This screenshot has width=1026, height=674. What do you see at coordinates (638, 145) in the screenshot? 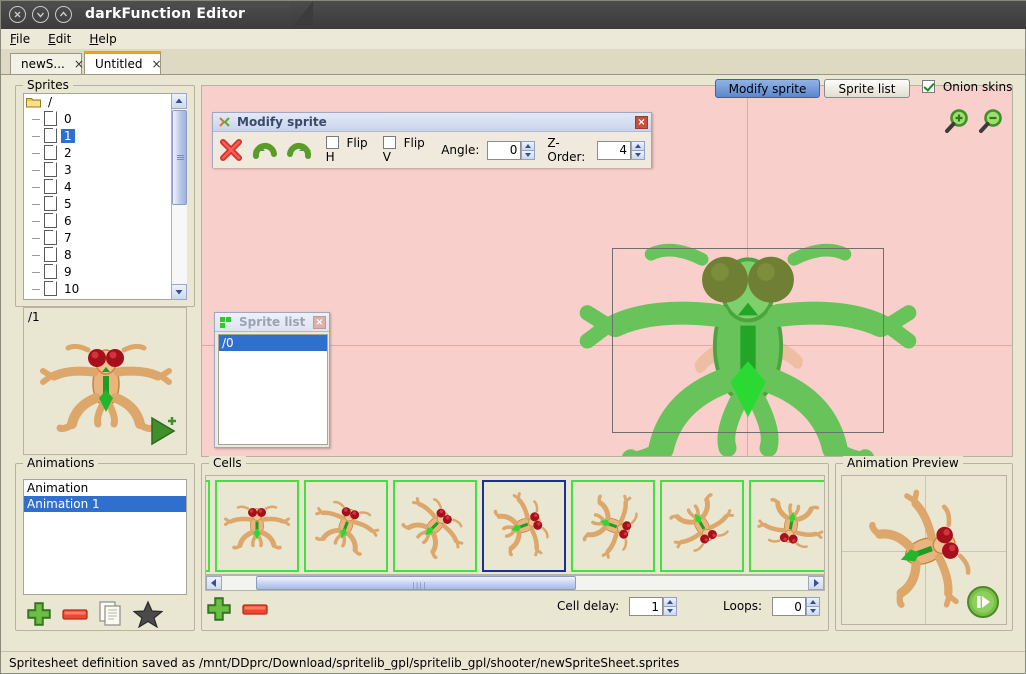
I see `zorder-increment-button` at bounding box center [638, 145].